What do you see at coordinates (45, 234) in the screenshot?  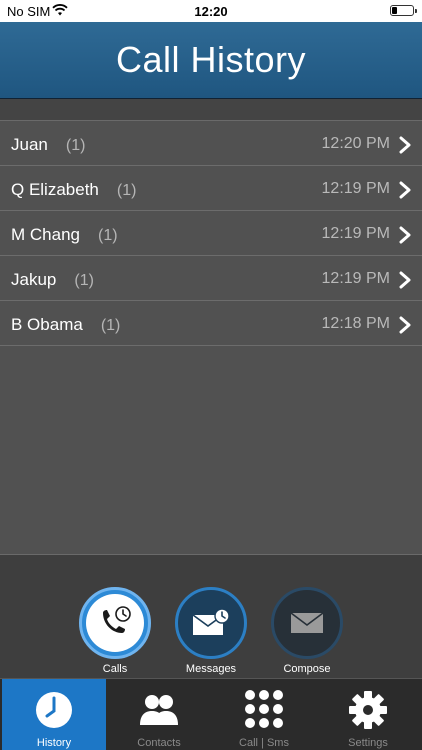 I see `call-row-name: M Chang` at bounding box center [45, 234].